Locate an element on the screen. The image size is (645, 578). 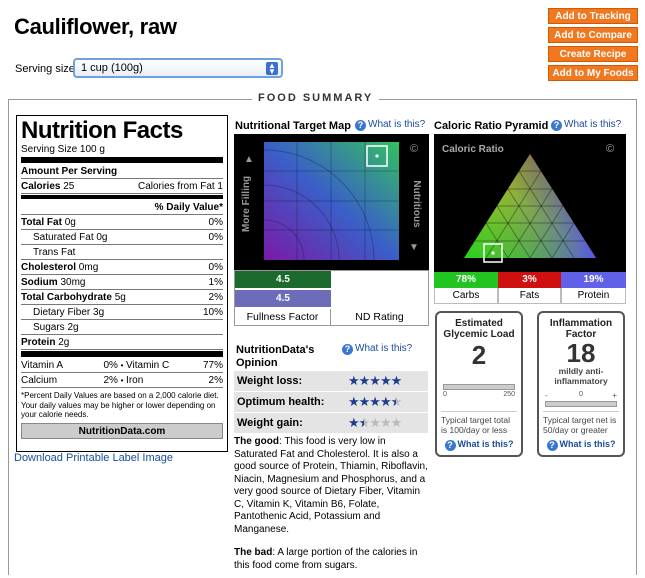
page-title: Cauliflower, raw is located at coordinates (95, 26).